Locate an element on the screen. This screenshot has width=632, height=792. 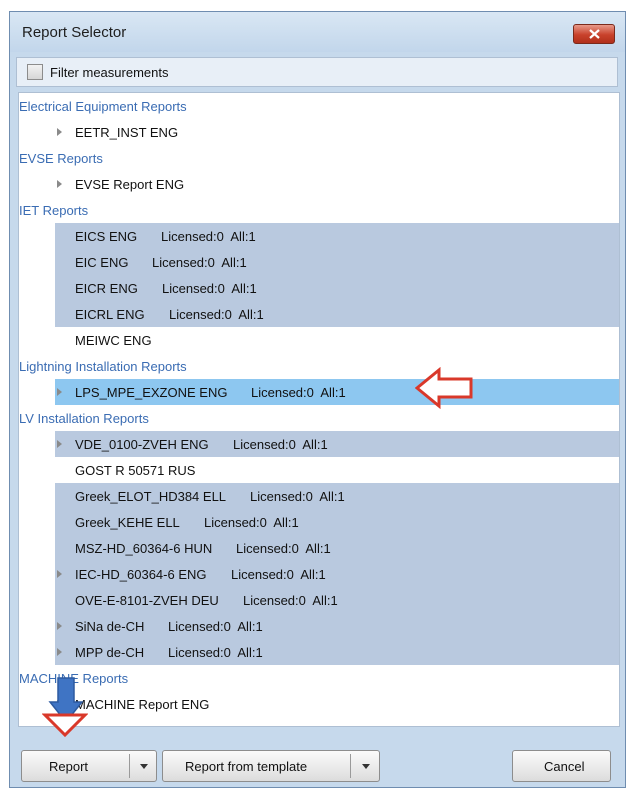
report-name: Greek_ELOT_HD384 ELL is located at coordinates (151, 496).